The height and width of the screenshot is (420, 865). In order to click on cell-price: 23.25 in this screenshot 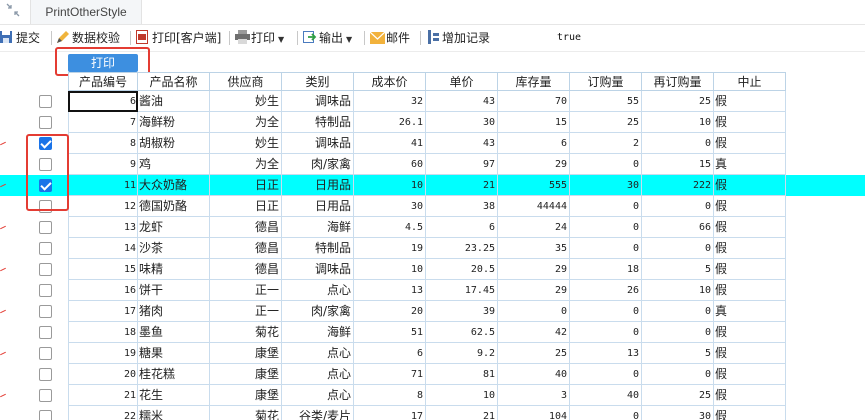, I will do `click(462, 248)`.